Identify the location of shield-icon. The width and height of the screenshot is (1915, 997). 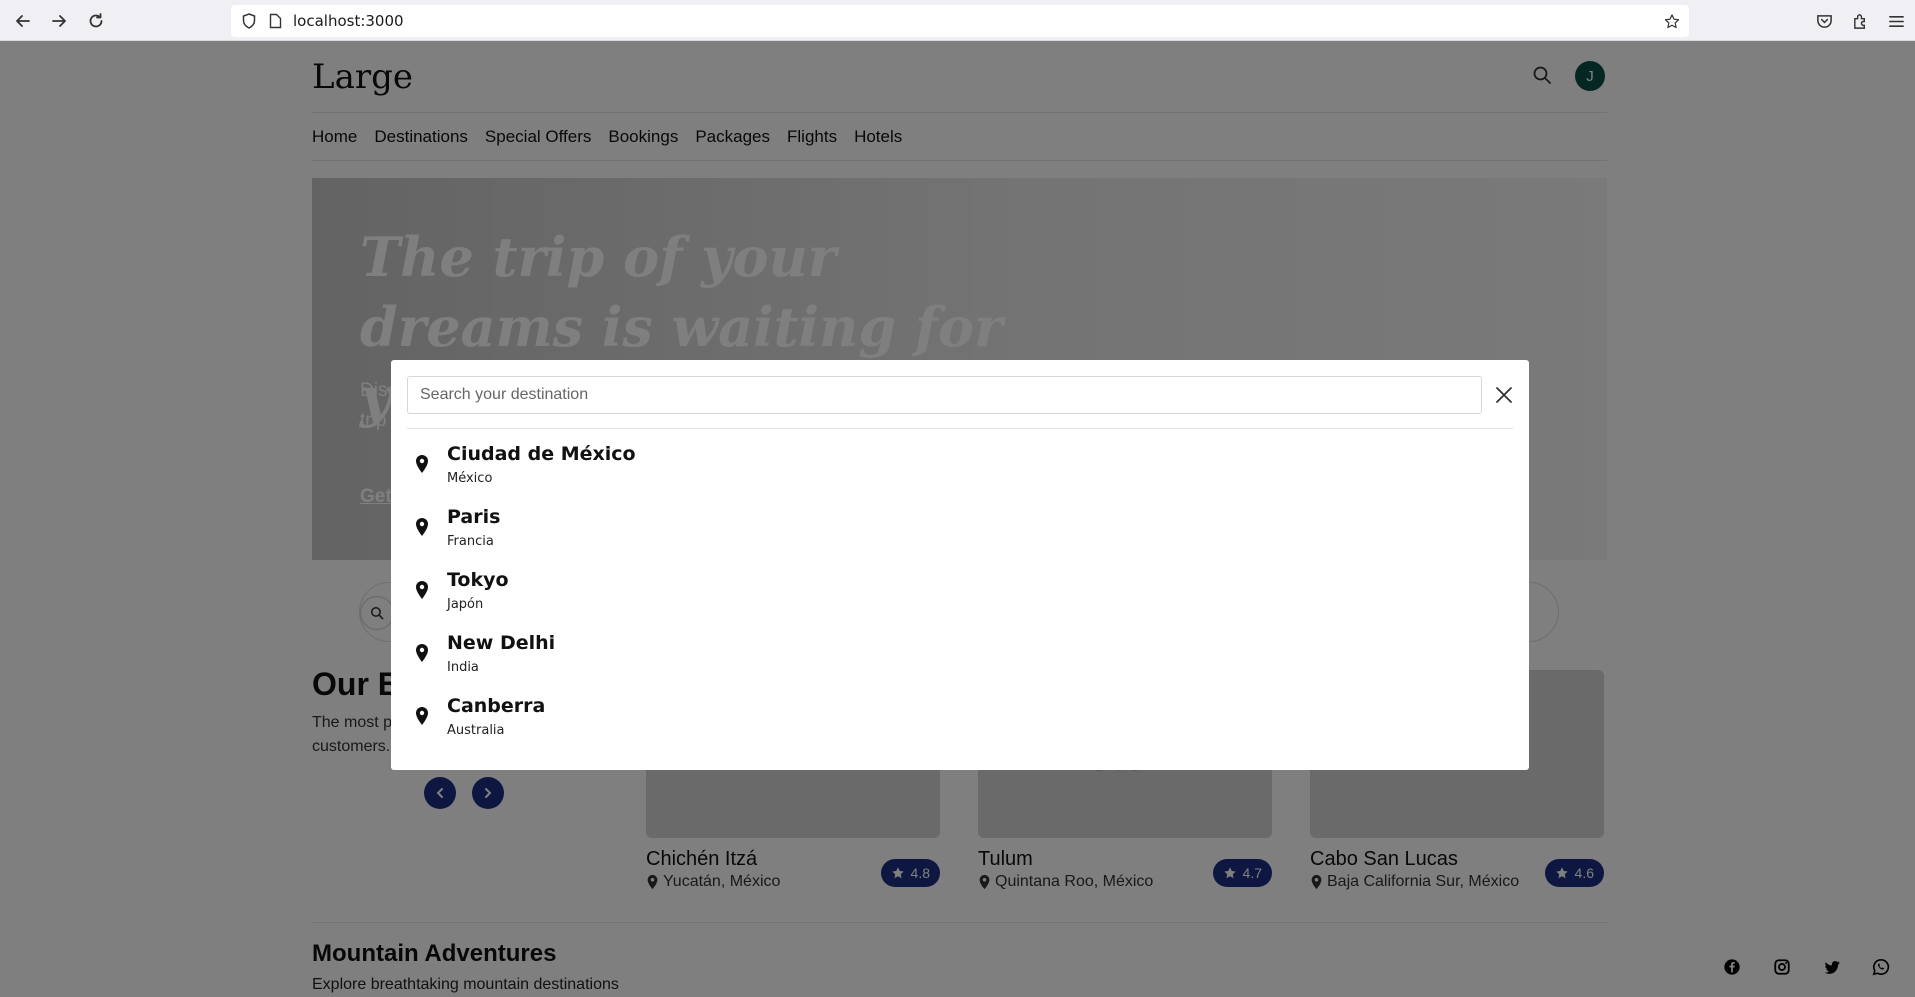
(249, 21).